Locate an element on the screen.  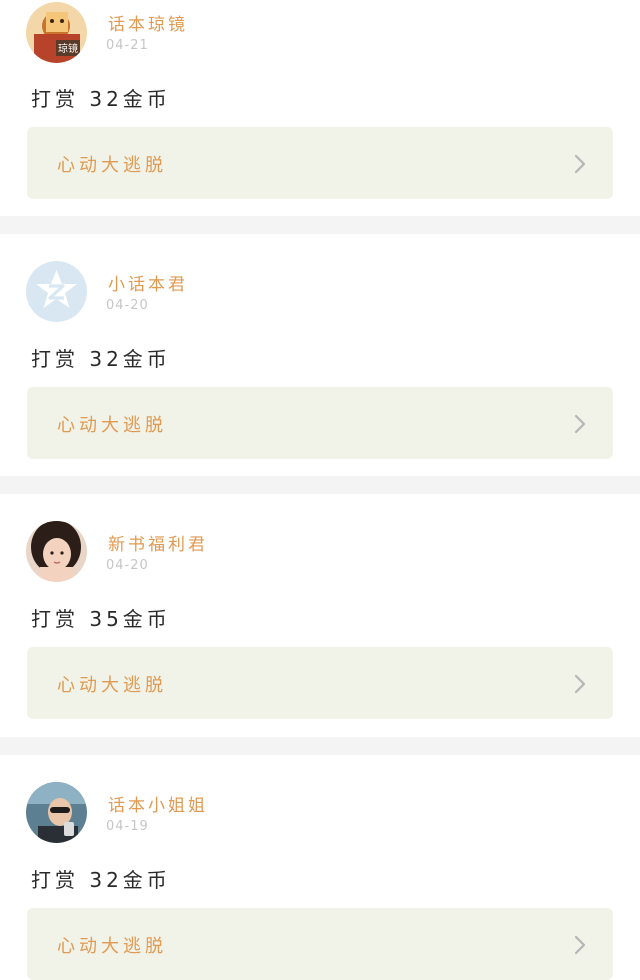
username: 新书福利君 is located at coordinates (158, 542).